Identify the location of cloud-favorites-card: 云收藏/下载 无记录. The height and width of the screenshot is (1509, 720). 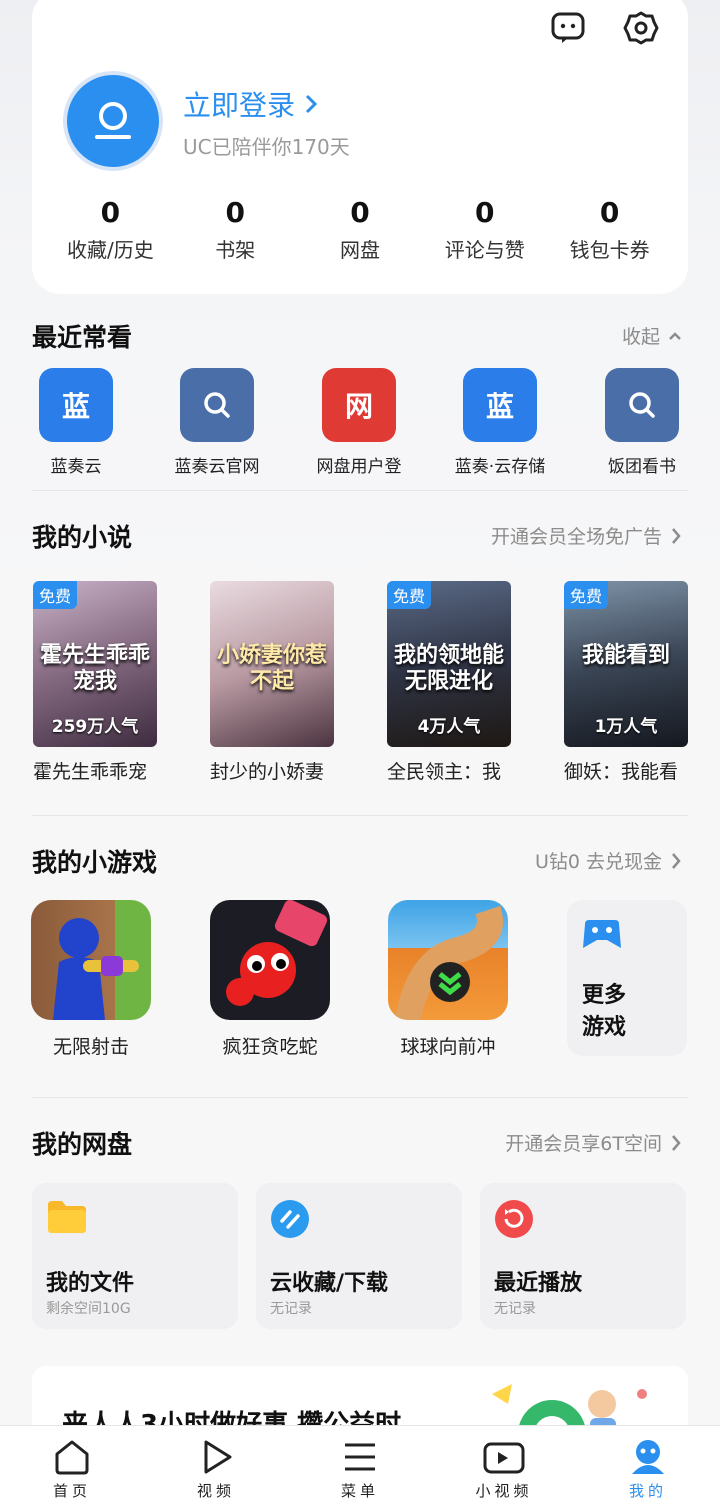
(359, 1256).